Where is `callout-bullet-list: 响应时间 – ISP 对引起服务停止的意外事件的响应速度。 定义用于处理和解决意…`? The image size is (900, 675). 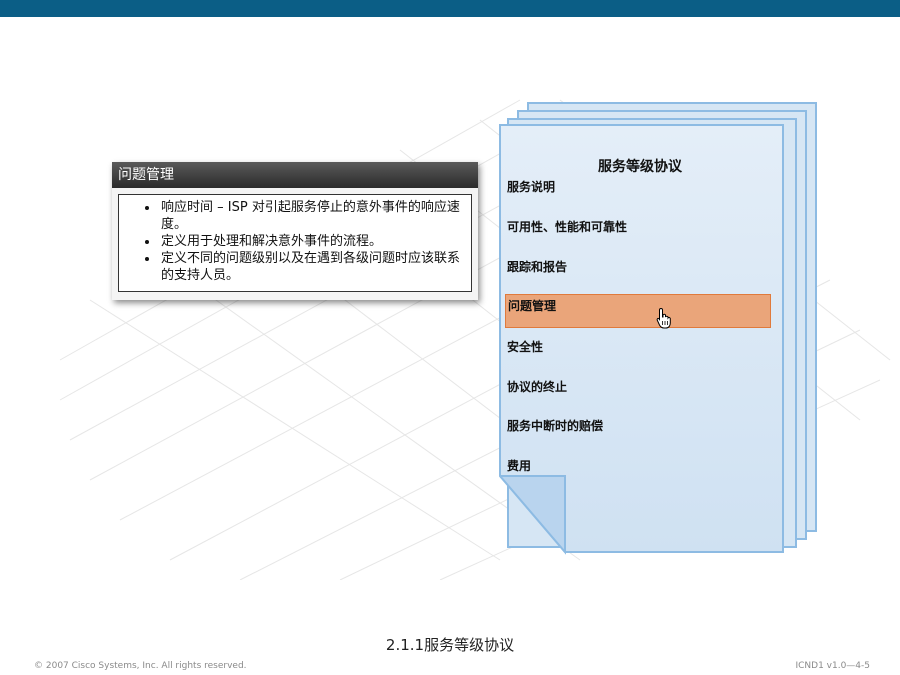
callout-bullet-list: 响应时间 – ISP 对引起服务停止的意外事件的响应速度。 定义用于处理和解决意… is located at coordinates (294, 241).